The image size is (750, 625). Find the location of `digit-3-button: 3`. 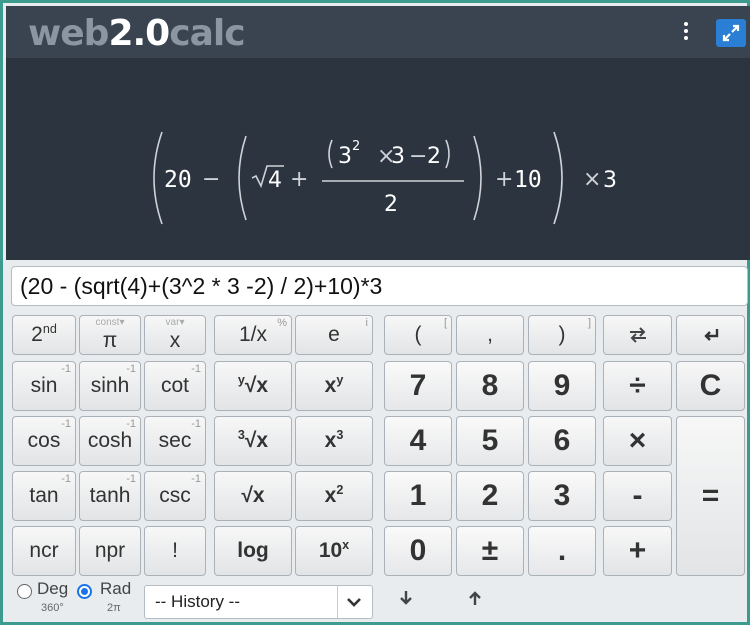

digit-3-button: 3 is located at coordinates (562, 496).